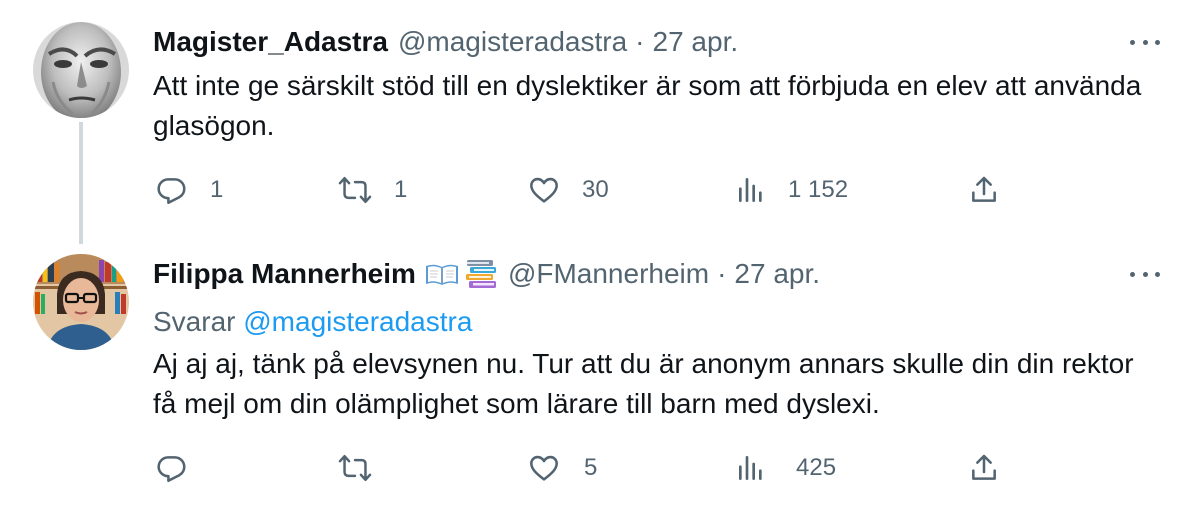 Image resolution: width=1198 pixels, height=510 pixels. I want to click on tweet-actions: 5 425, so click(599, 468).